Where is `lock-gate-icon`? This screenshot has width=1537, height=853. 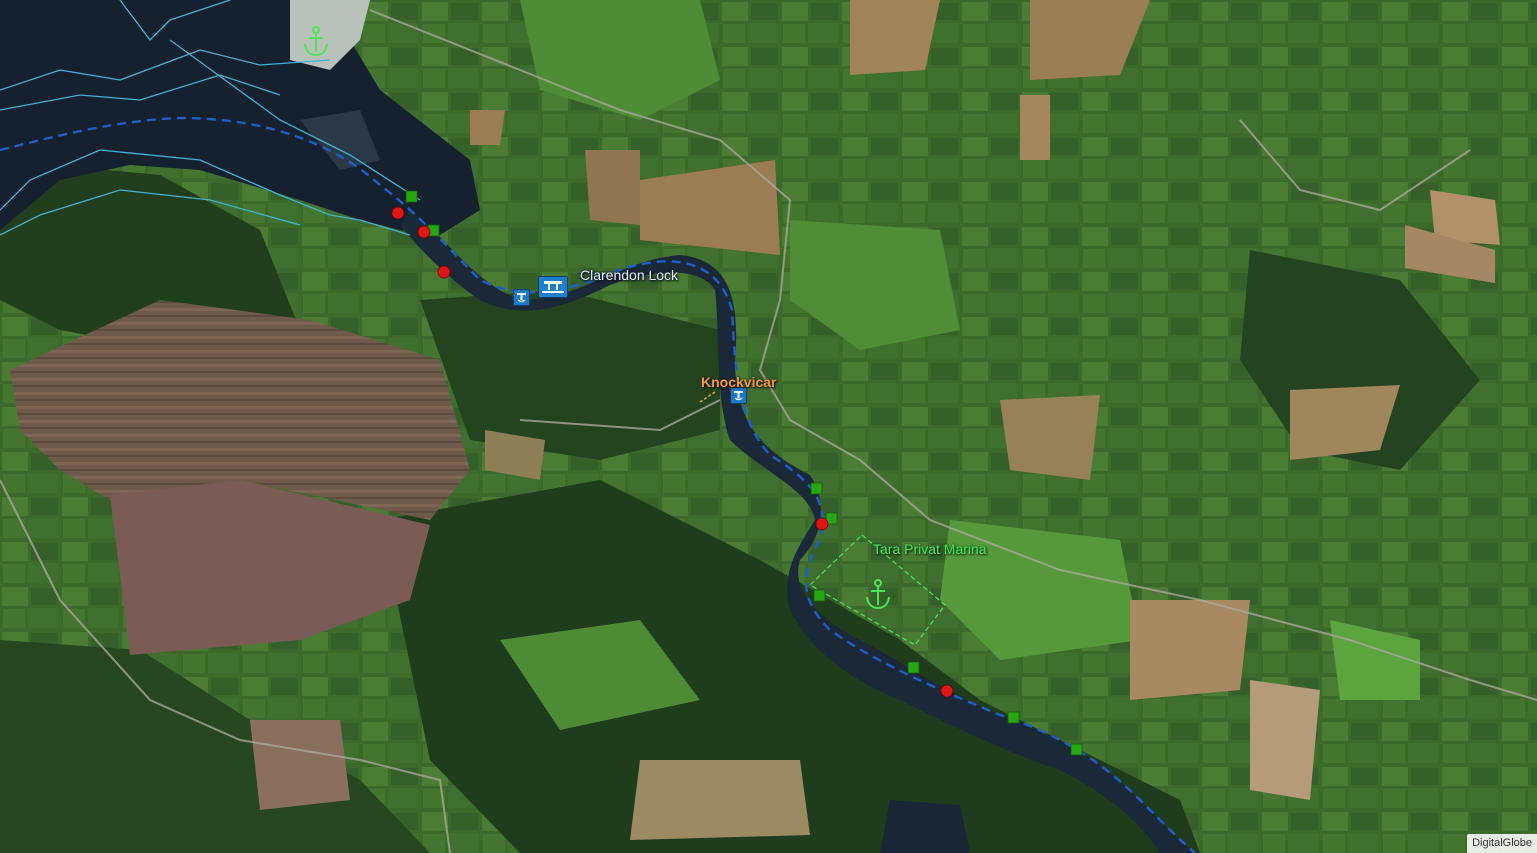 lock-gate-icon is located at coordinates (553, 287).